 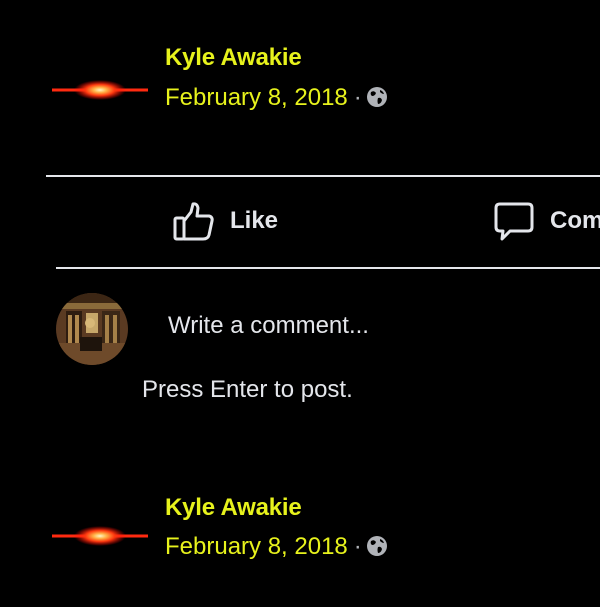 What do you see at coordinates (225, 221) in the screenshot?
I see `like-button: Like` at bounding box center [225, 221].